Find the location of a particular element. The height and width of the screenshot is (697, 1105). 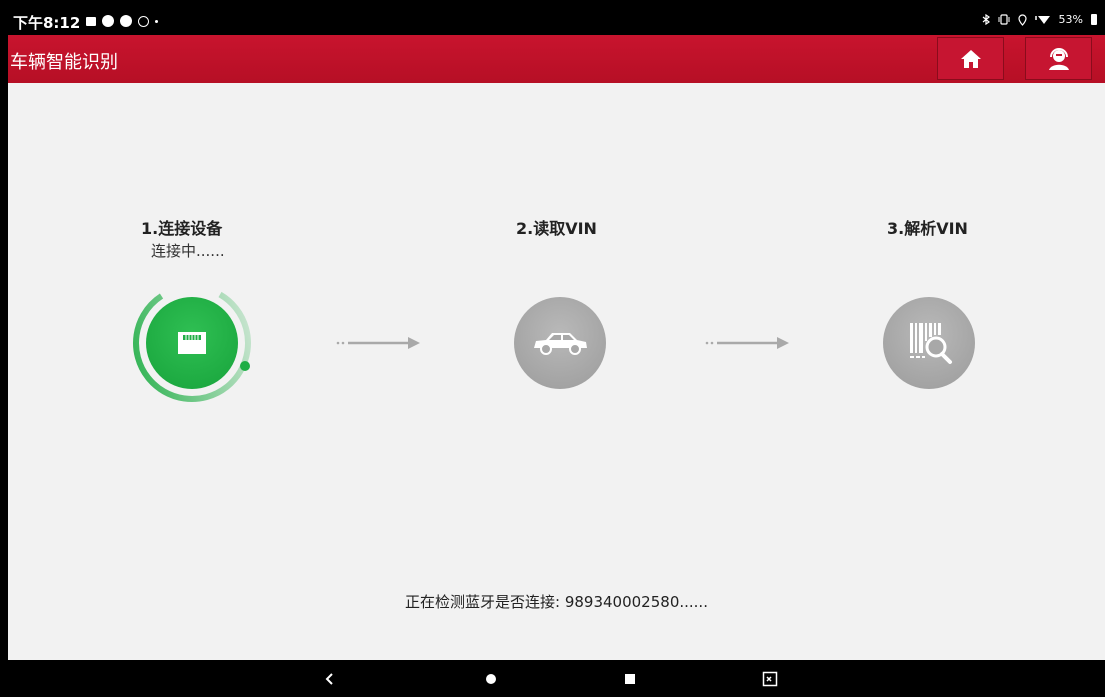

battery-icon is located at coordinates (1094, 19).